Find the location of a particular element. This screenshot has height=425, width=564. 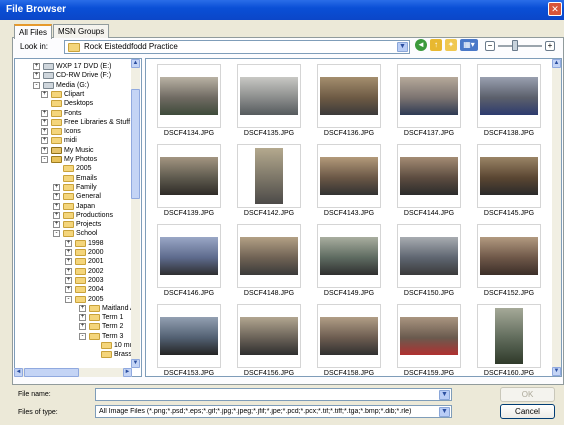

tree-item: + Family is located at coordinates (74, 187).